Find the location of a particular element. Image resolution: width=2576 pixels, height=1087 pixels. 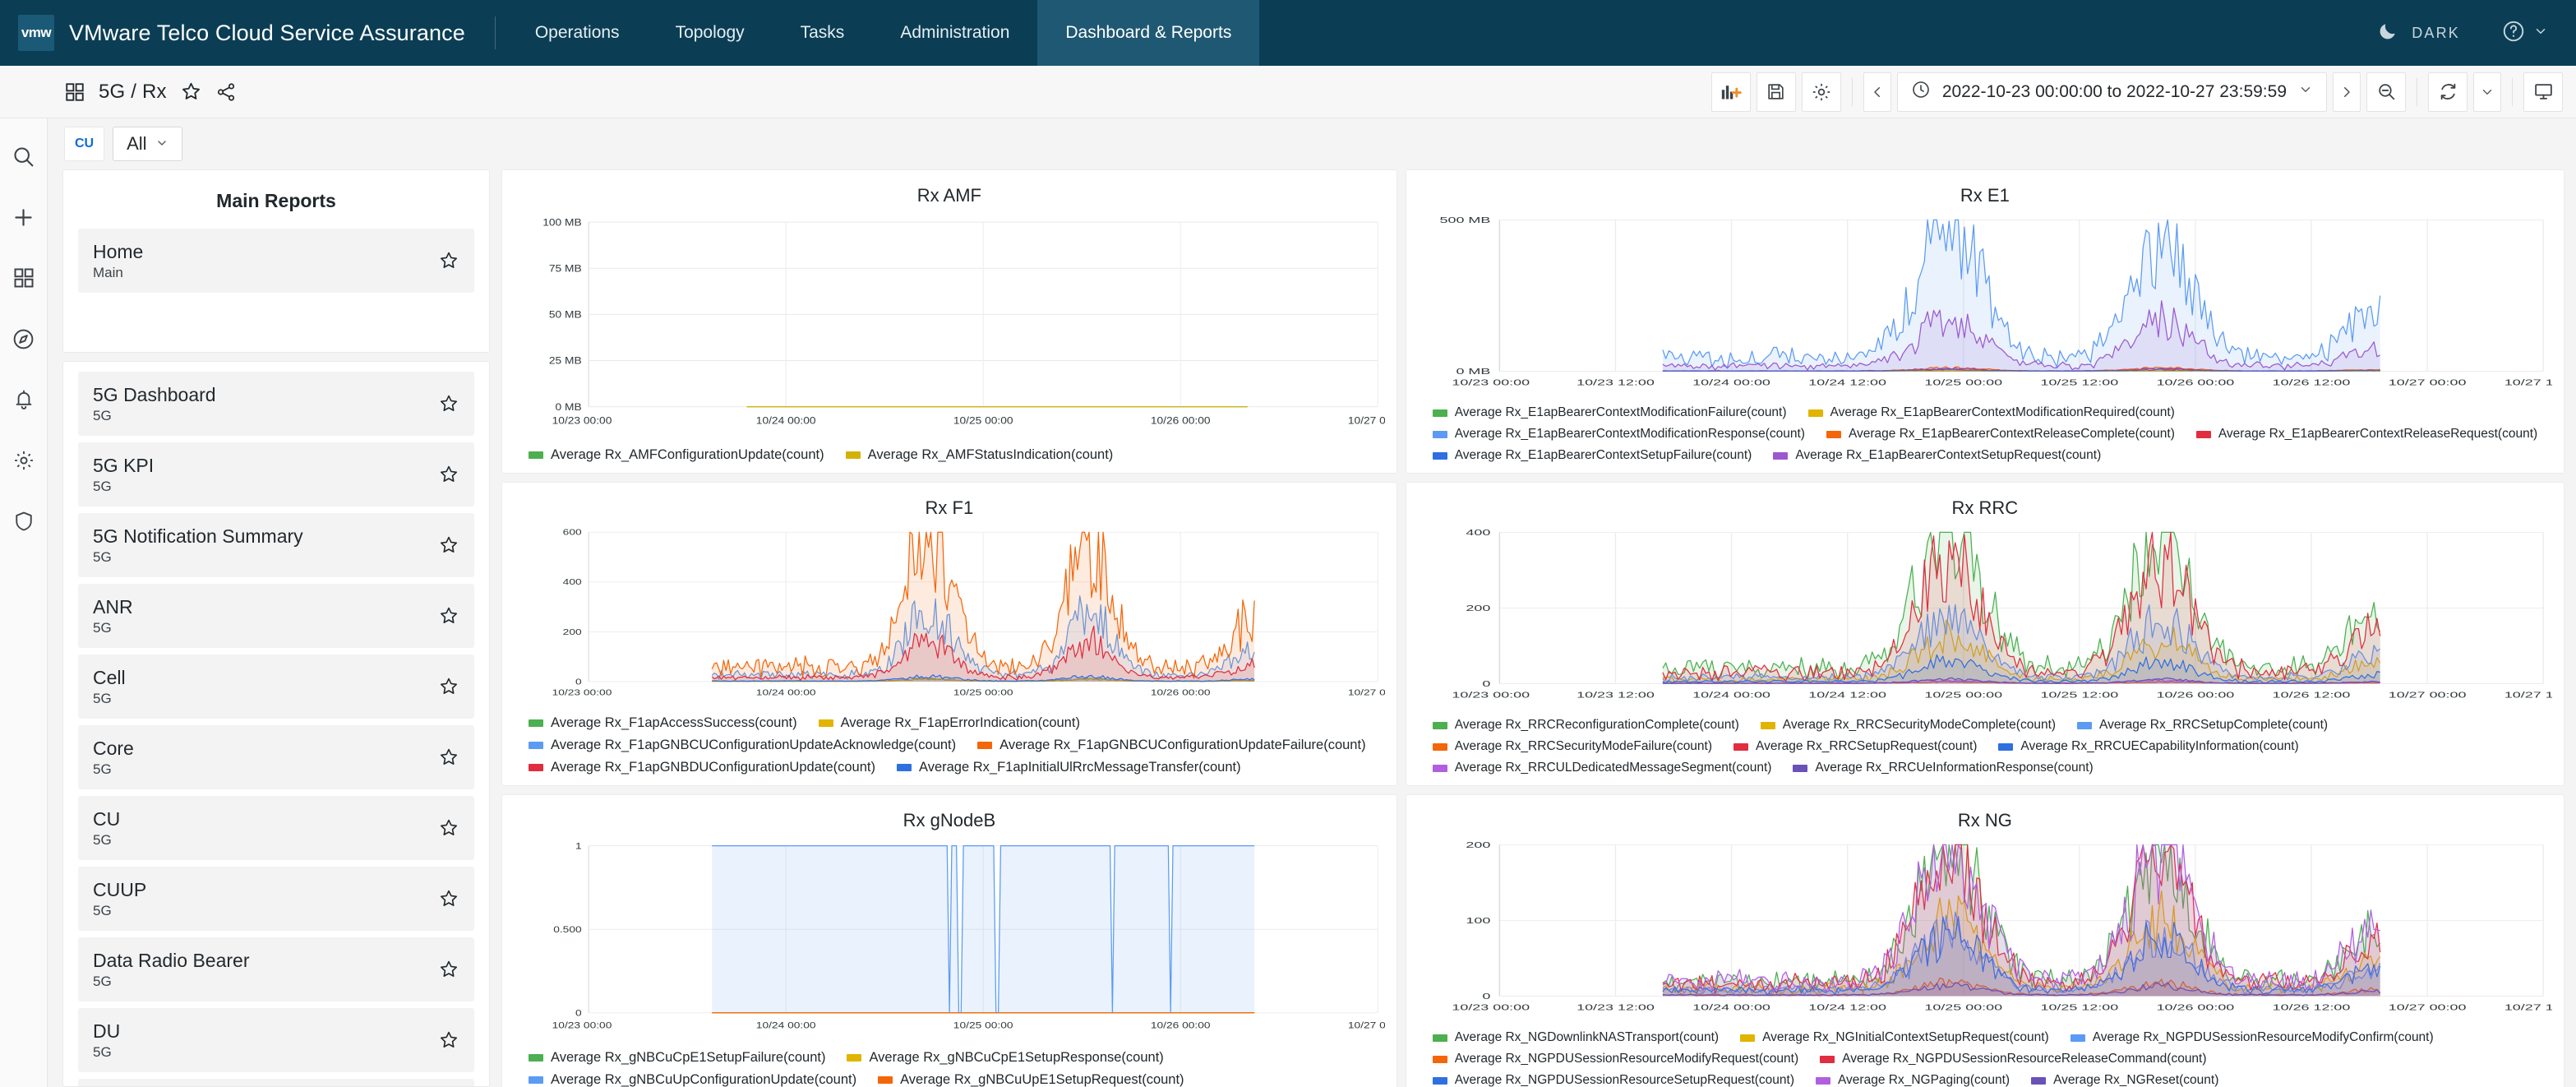

chevron-down-icon is located at coordinates (2305, 92).